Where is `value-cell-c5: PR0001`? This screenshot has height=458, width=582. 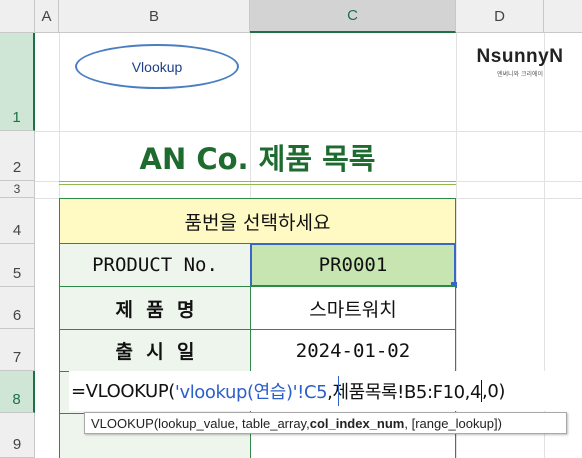
value-cell-c5: PR0001 is located at coordinates (353, 265).